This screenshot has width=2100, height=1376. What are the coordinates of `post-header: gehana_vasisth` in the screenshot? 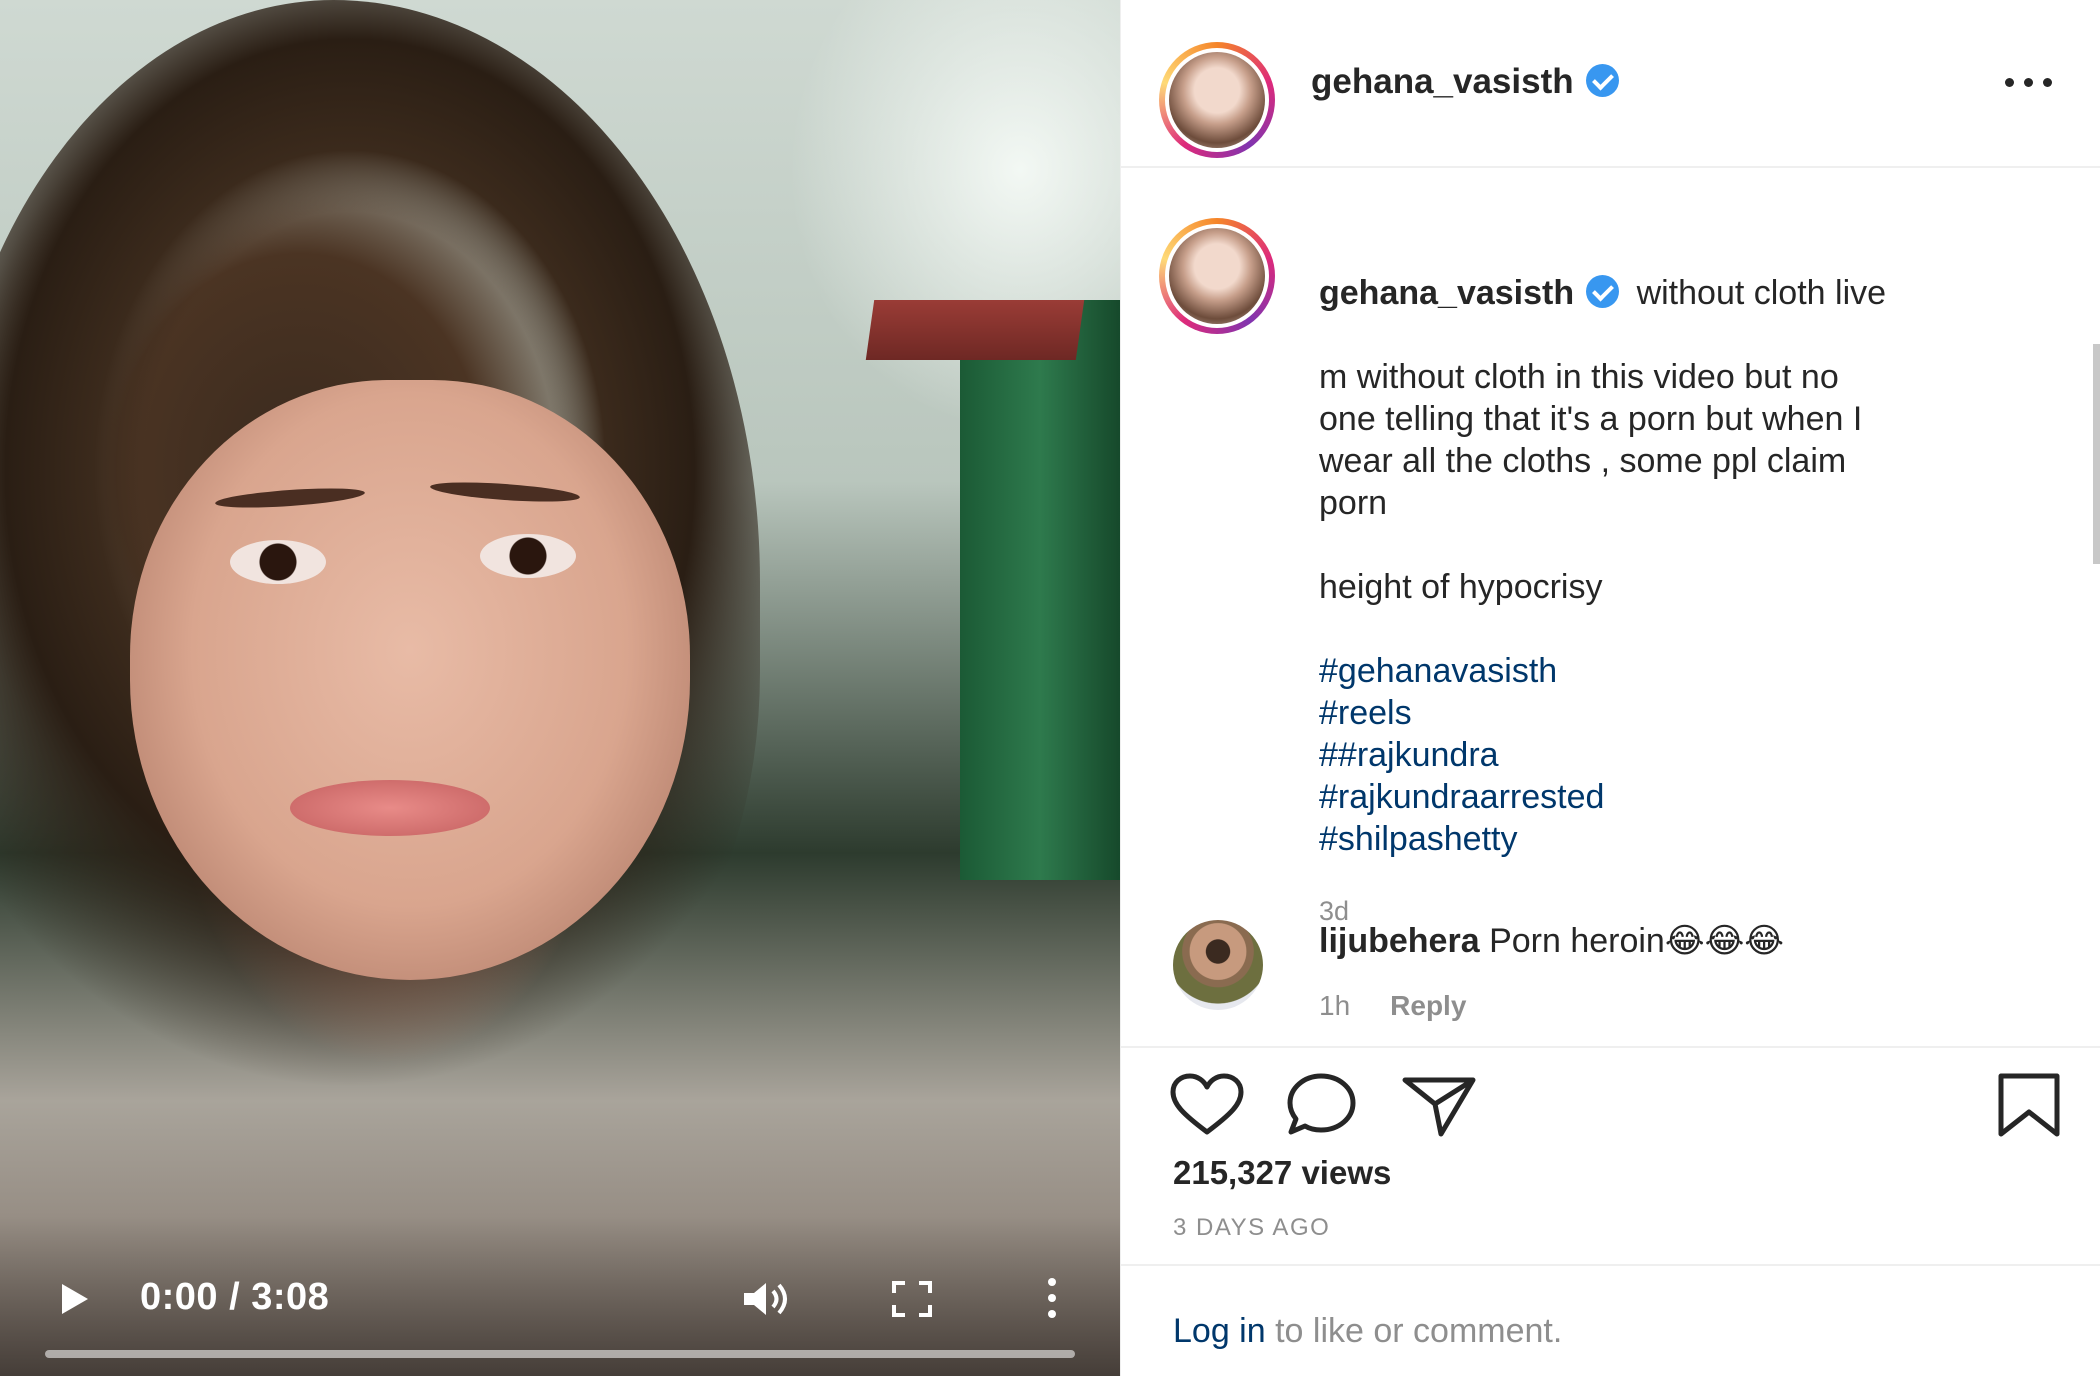 It's located at (1610, 84).